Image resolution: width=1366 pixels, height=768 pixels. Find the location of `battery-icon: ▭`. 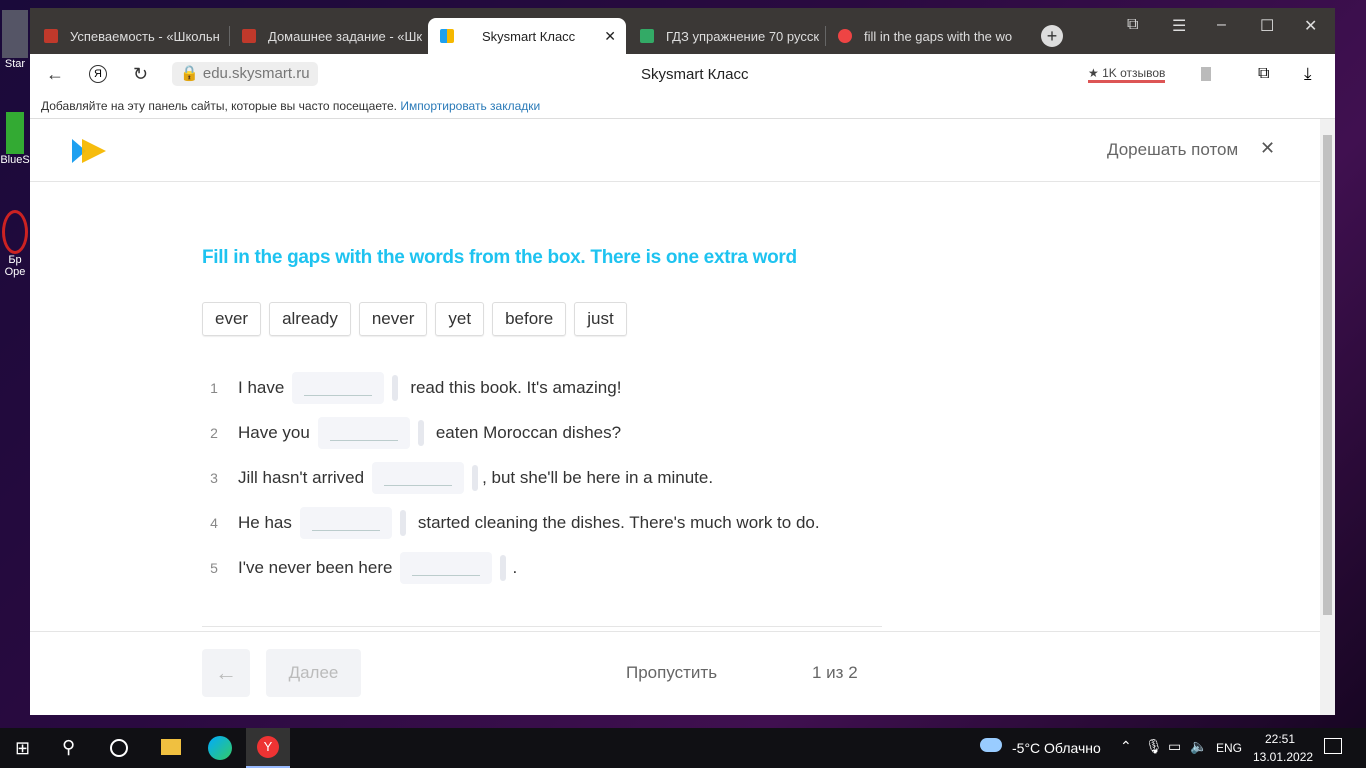

battery-icon: ▭ is located at coordinates (1174, 746).